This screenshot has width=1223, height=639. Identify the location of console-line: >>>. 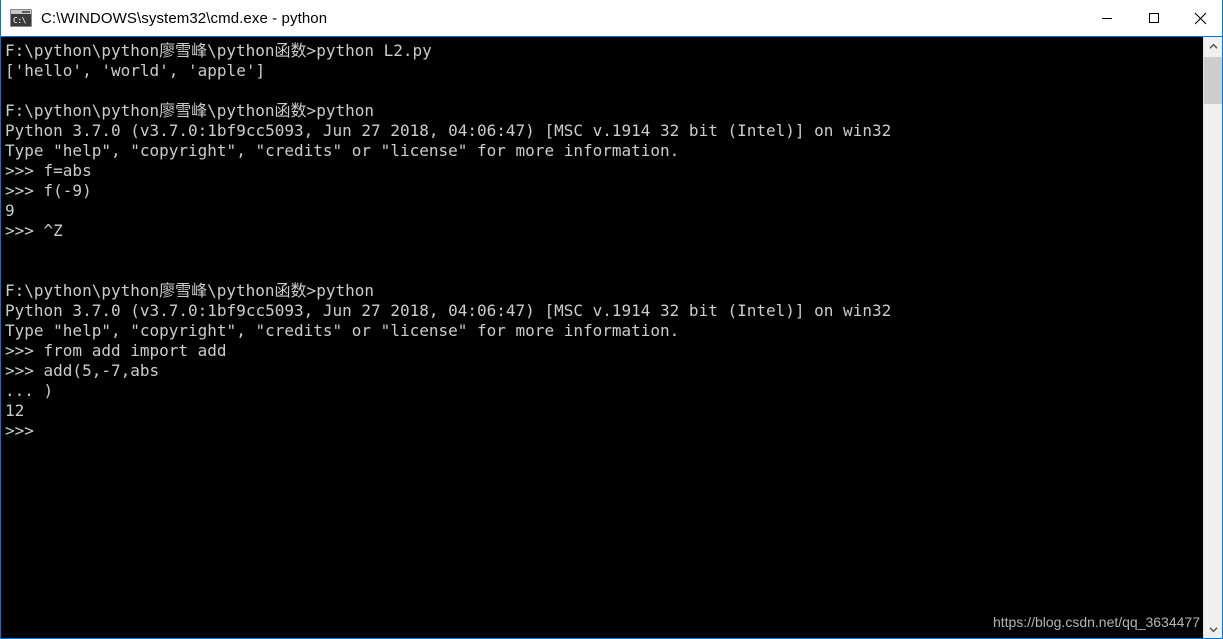
(19, 430).